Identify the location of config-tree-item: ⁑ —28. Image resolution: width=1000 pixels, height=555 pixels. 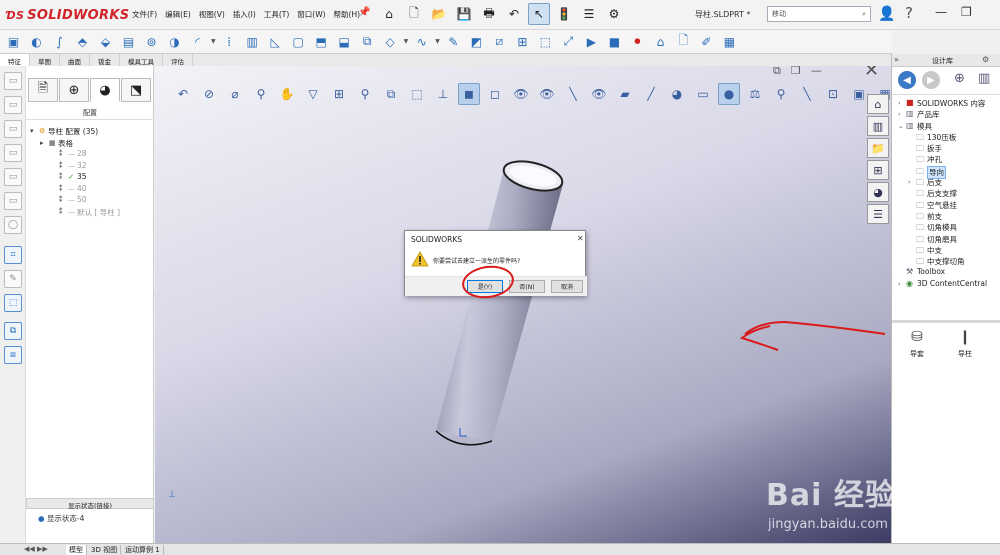
(90, 155).